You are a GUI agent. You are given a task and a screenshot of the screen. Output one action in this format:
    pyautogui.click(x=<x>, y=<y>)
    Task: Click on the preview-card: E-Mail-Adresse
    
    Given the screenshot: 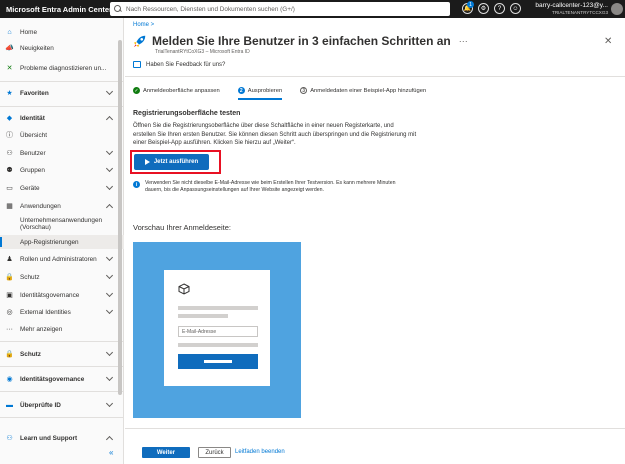 What is the action you would take?
    pyautogui.click(x=217, y=328)
    